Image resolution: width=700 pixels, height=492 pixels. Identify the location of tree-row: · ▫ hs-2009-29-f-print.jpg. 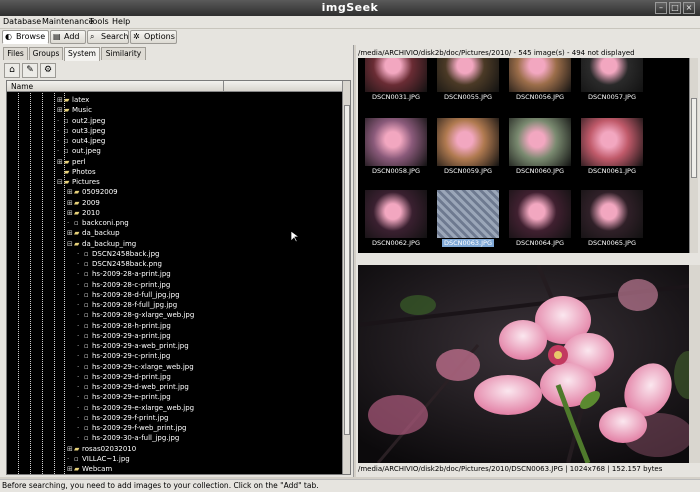
(123, 418).